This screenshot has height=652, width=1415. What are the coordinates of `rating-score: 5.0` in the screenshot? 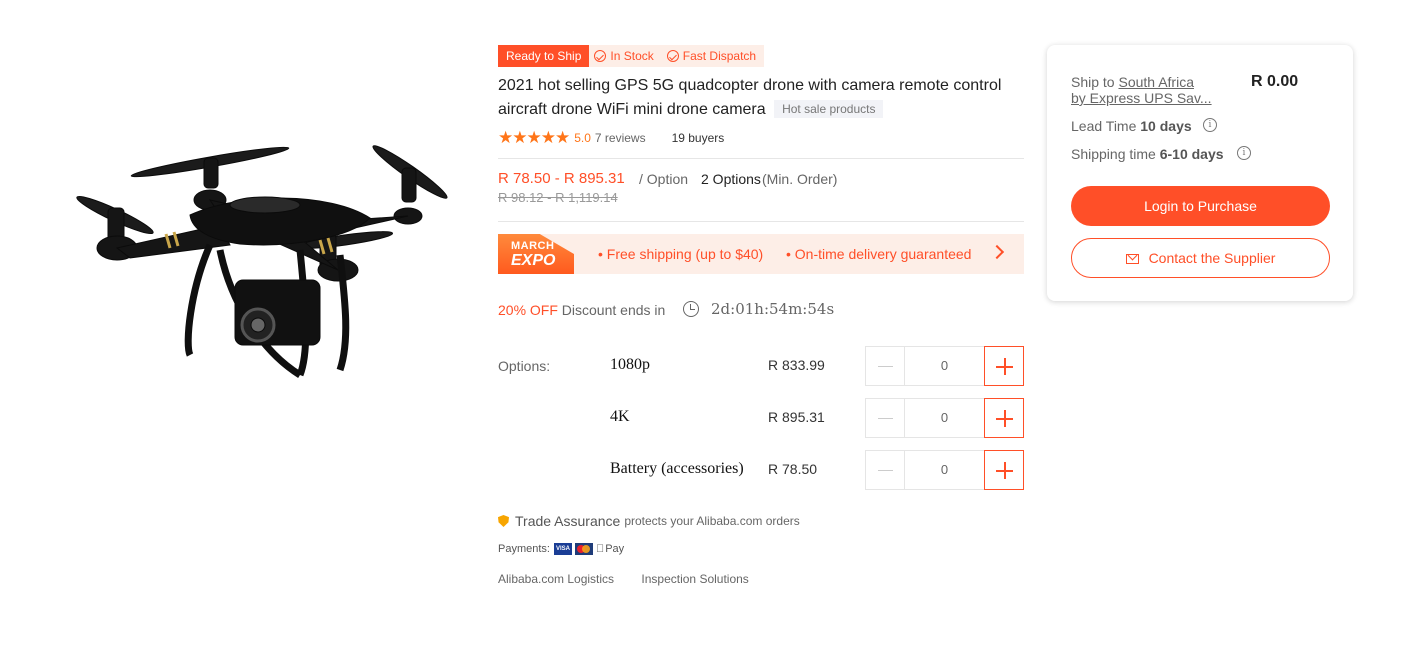 It's located at (582, 138).